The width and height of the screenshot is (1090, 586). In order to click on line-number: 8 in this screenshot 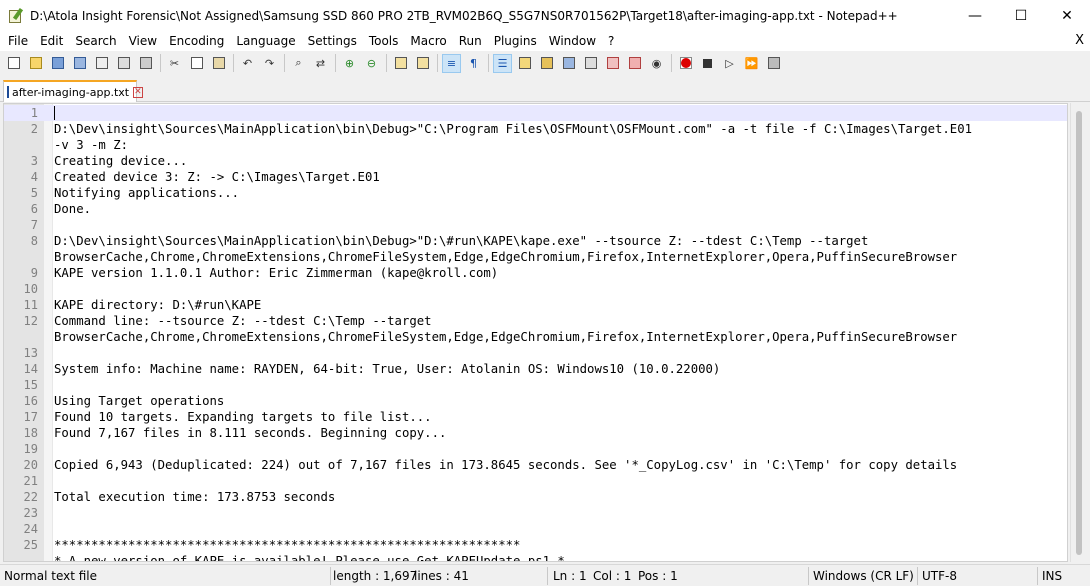, I will do `click(34, 241)`.